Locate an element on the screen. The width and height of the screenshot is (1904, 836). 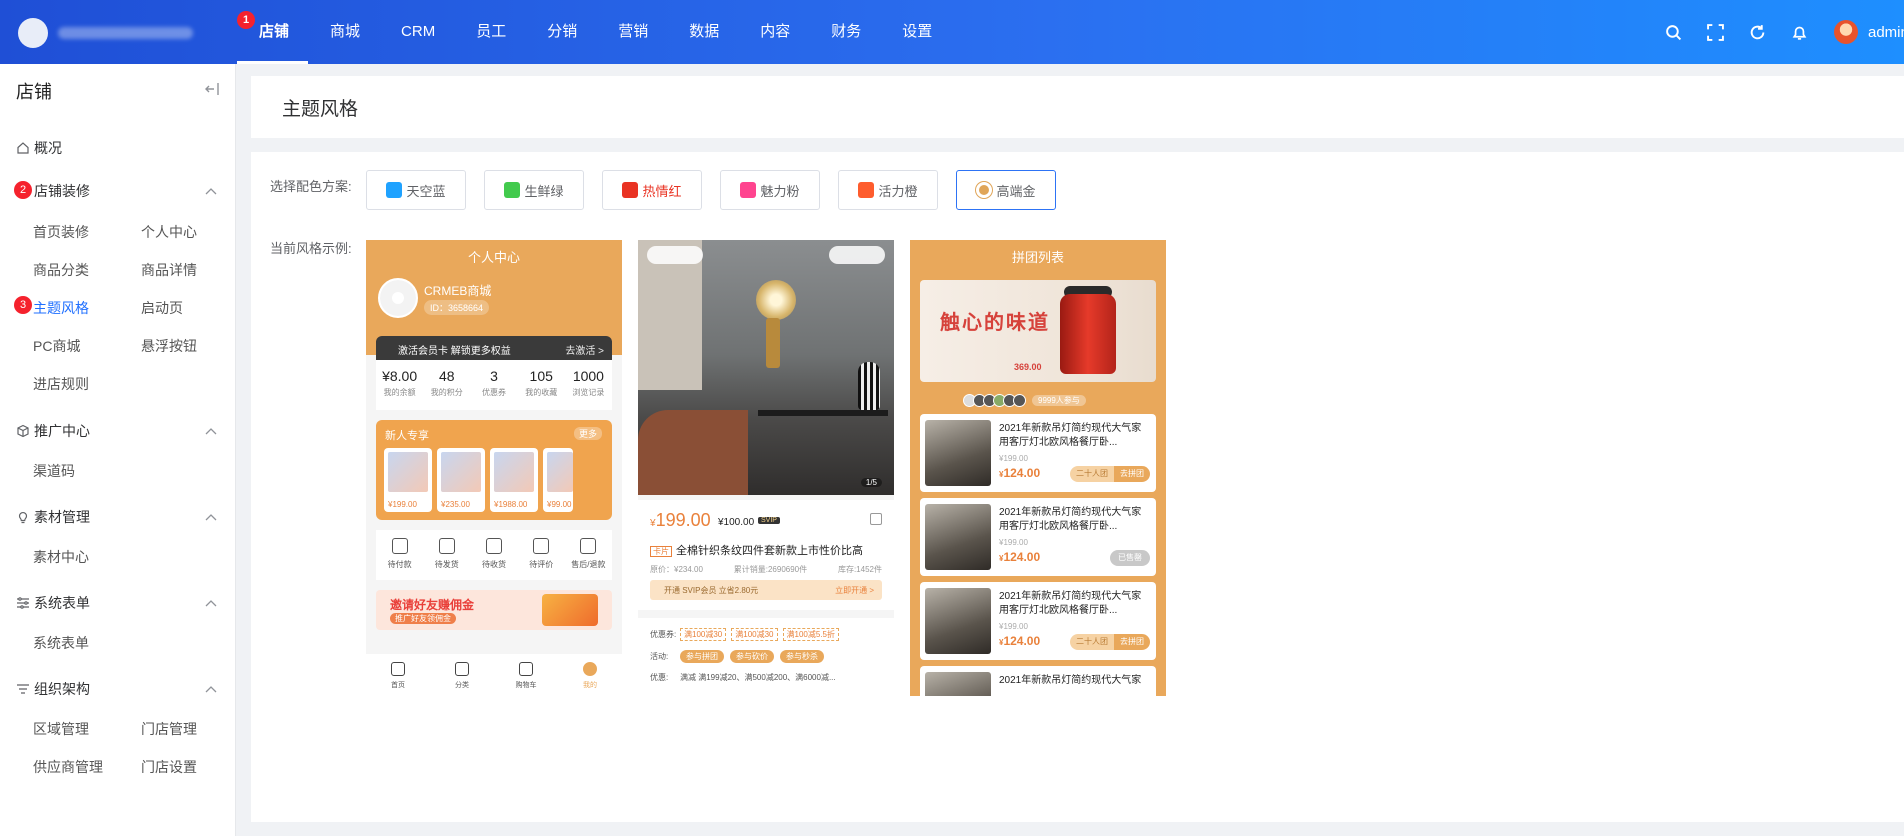
sidebar-group-overview: 概况 is located at coordinates (39, 148).